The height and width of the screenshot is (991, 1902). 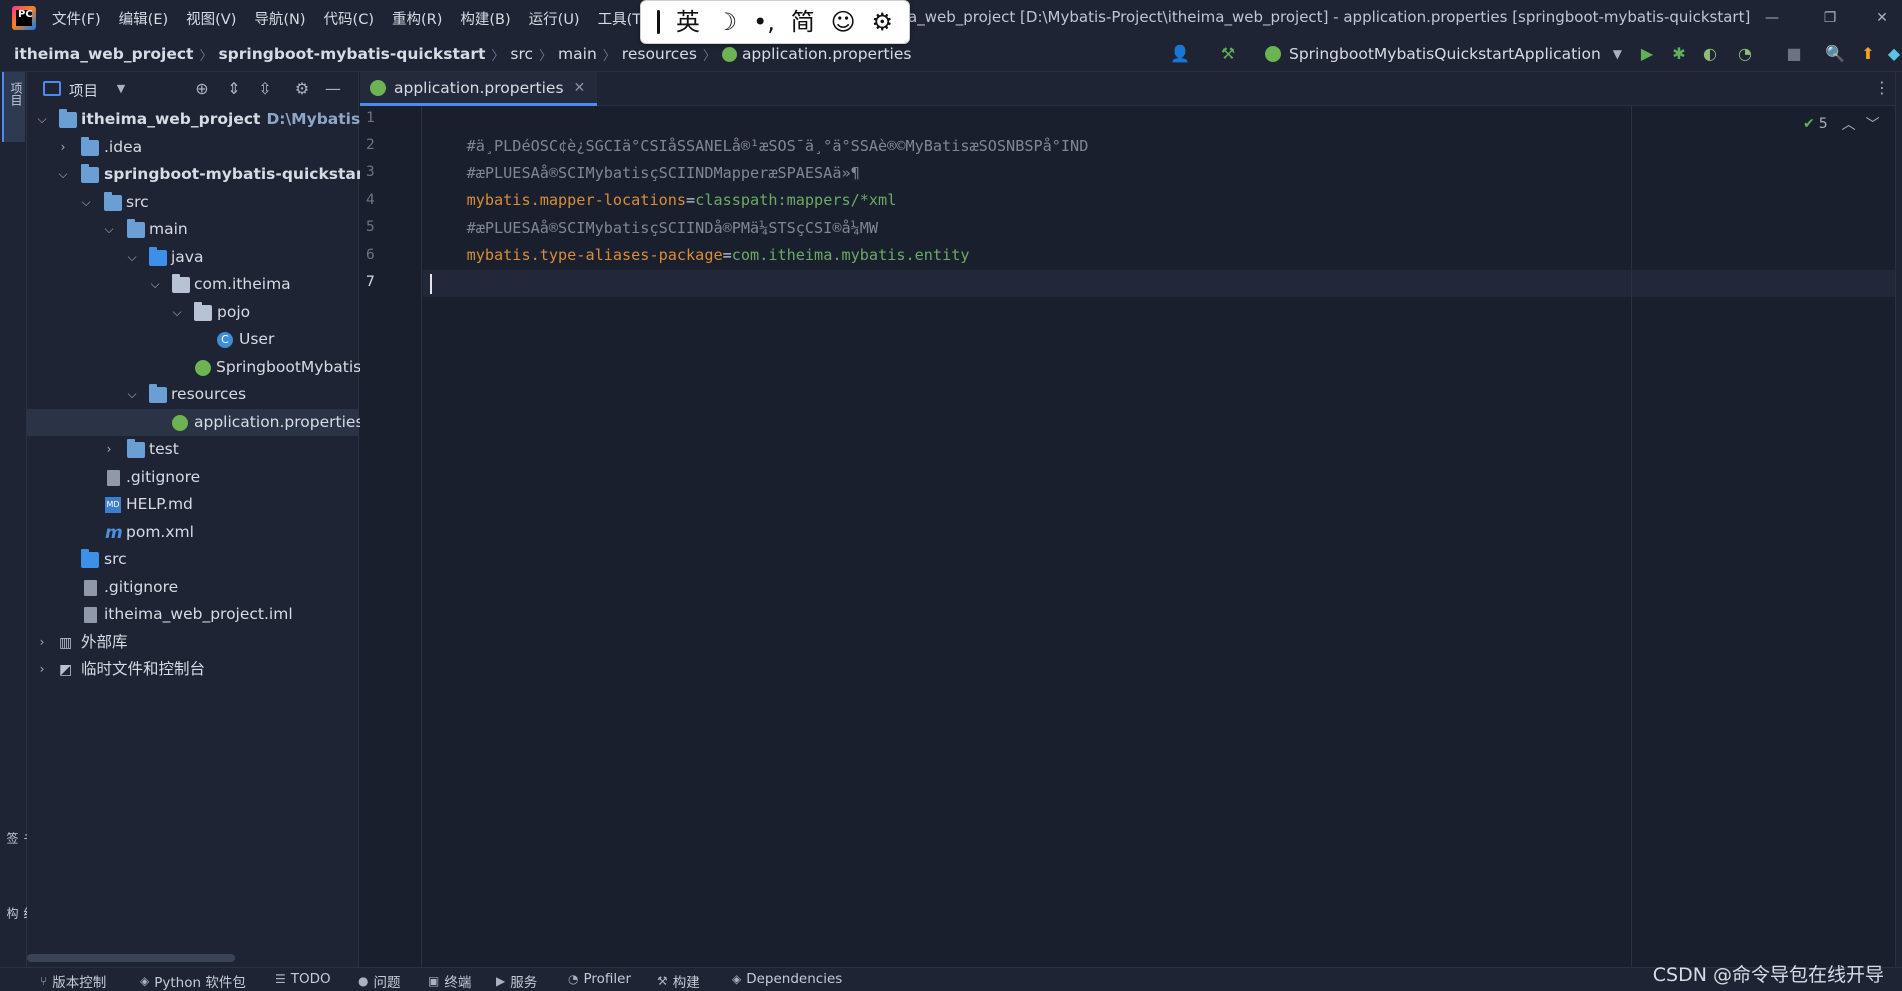 I want to click on emoji-icon: ☺, so click(x=843, y=22).